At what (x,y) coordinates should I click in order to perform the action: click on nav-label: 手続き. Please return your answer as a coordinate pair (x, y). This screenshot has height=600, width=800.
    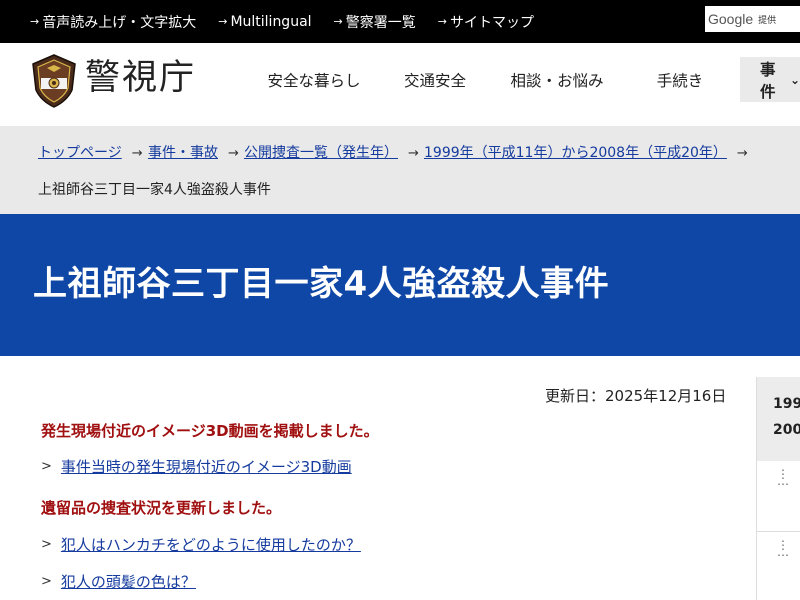
    Looking at the image, I should click on (680, 80).